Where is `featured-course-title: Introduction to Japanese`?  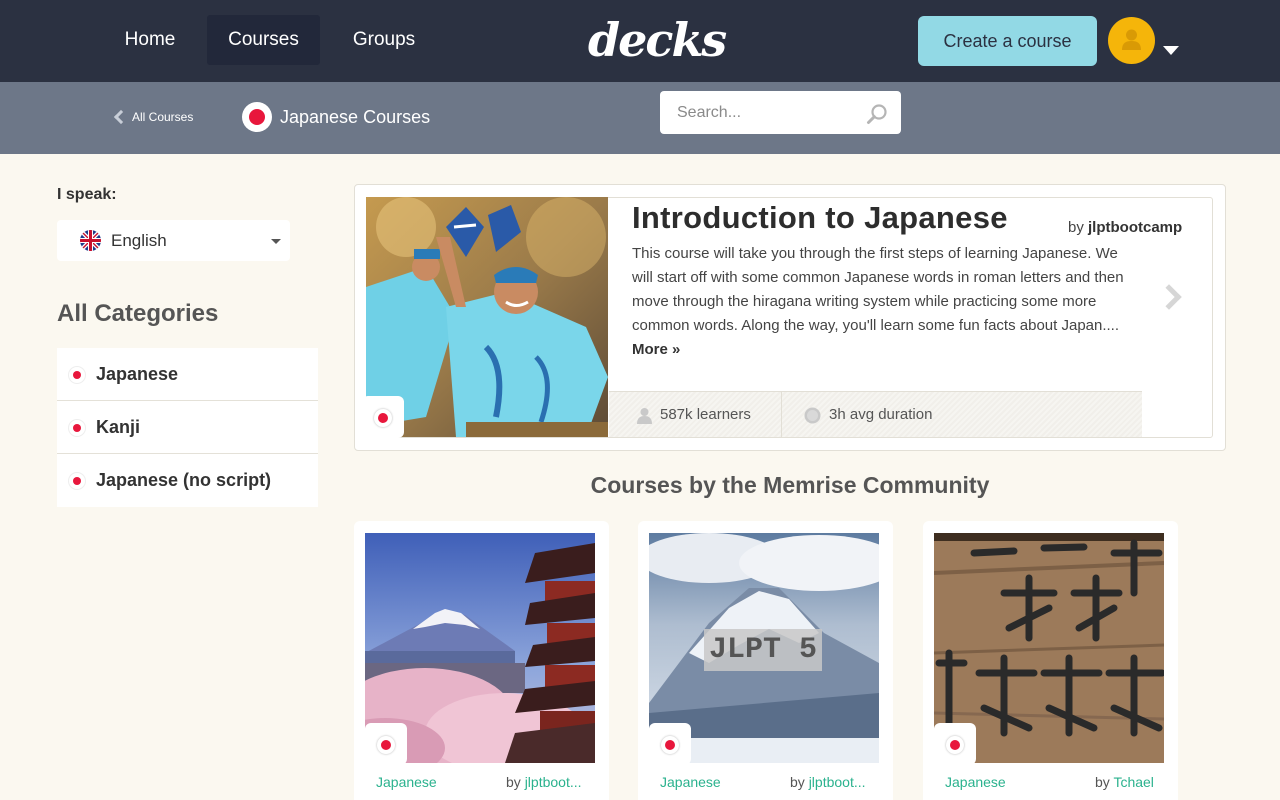 featured-course-title: Introduction to Japanese is located at coordinates (820, 218).